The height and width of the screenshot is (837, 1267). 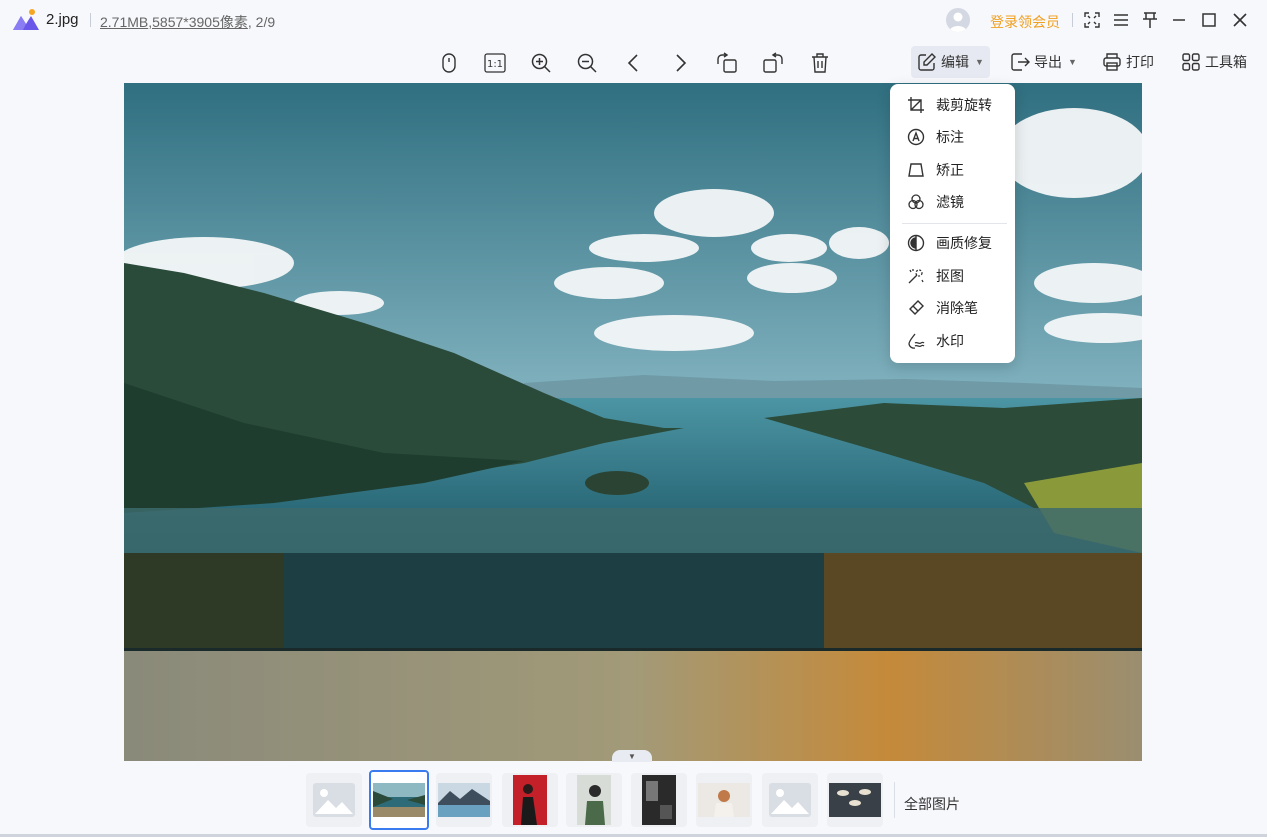 What do you see at coordinates (62, 19) in the screenshot?
I see `file-name: 2.jpg` at bounding box center [62, 19].